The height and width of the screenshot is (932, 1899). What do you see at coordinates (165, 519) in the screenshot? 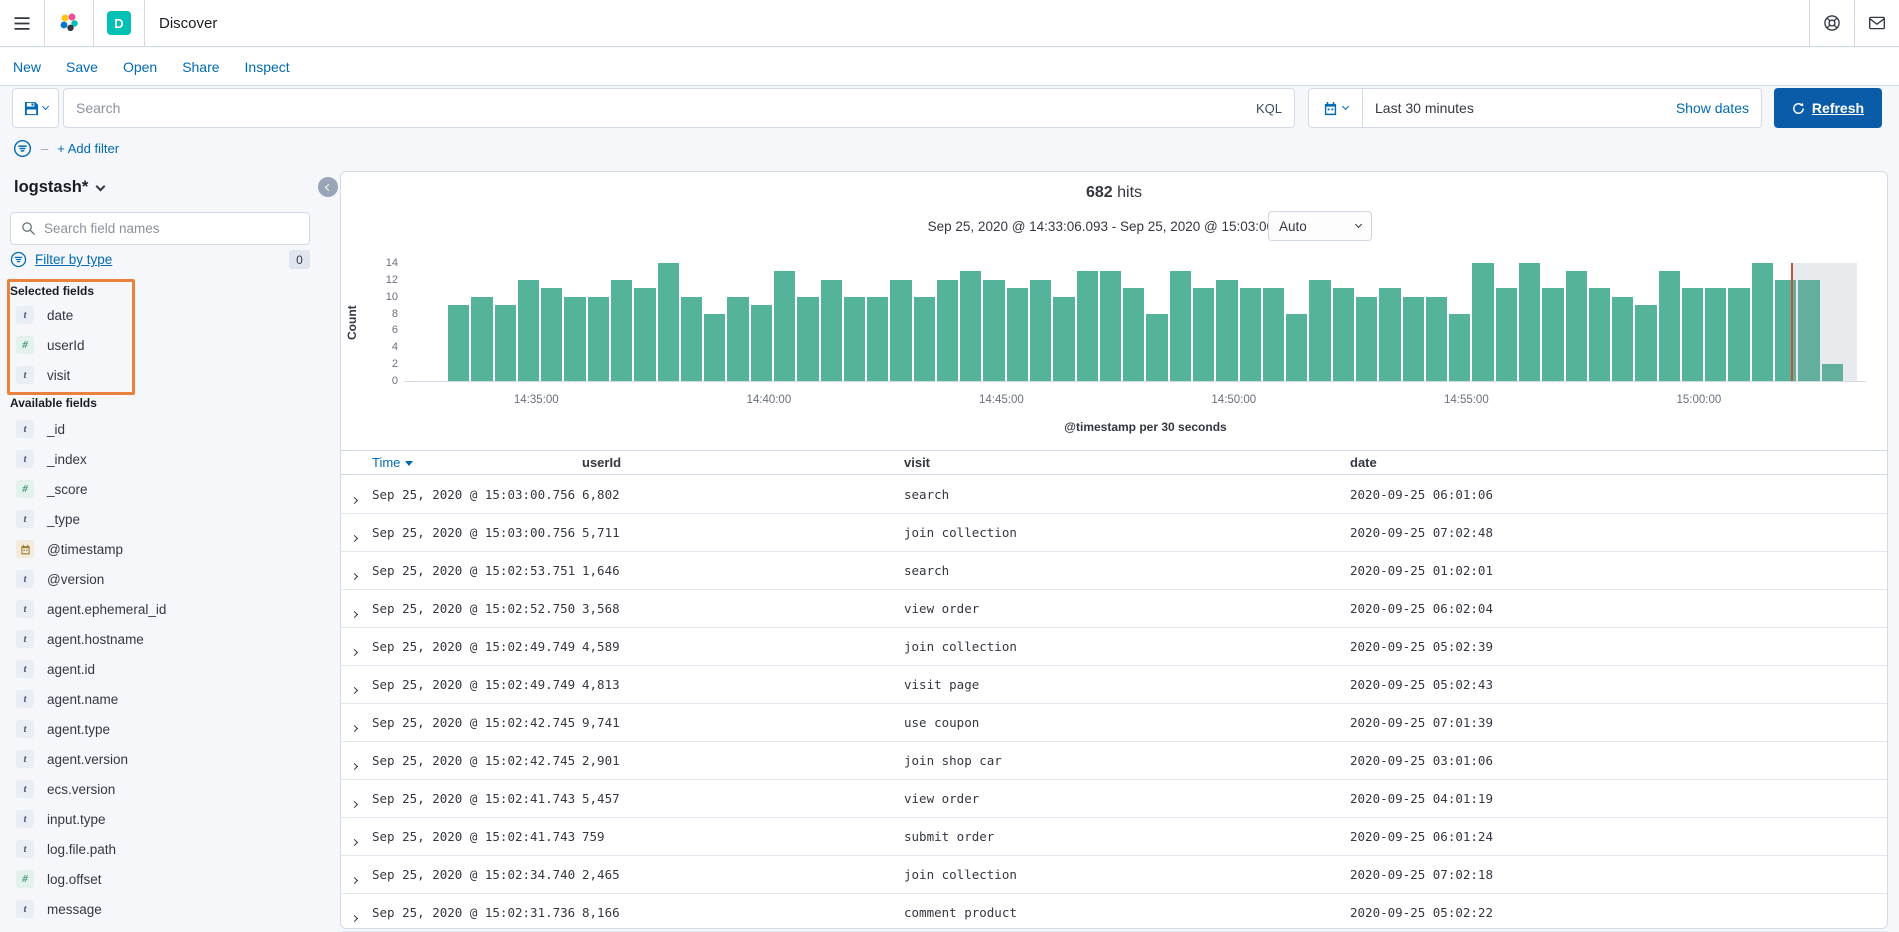
I see `field-item-_type: t _type` at bounding box center [165, 519].